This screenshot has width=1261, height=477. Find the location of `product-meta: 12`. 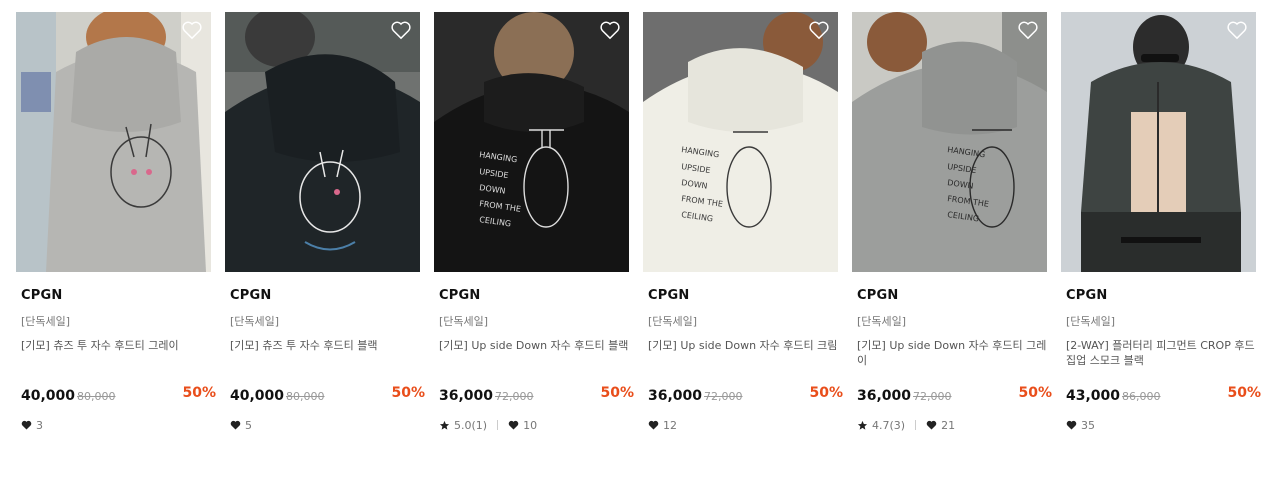

product-meta: 12 is located at coordinates (743, 425).